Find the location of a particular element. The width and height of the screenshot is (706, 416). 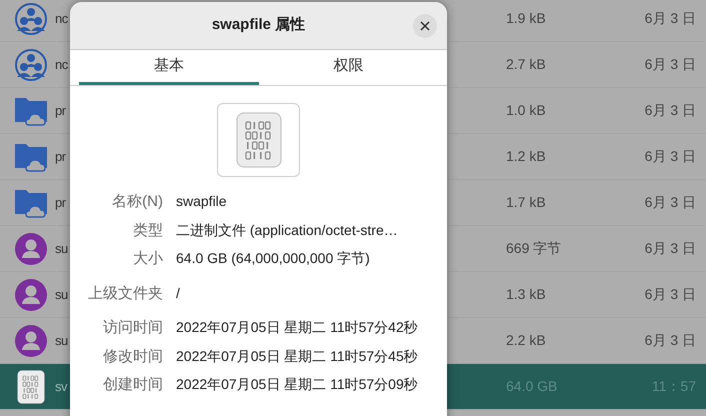

file-size: 1.0 kB is located at coordinates (526, 110).